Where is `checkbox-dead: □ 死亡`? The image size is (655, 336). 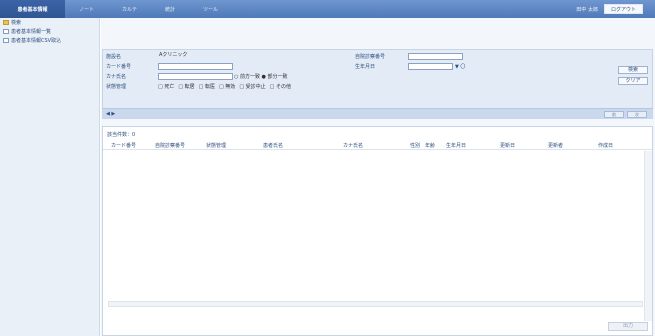
checkbox-dead: □ 死亡 is located at coordinates (166, 87).